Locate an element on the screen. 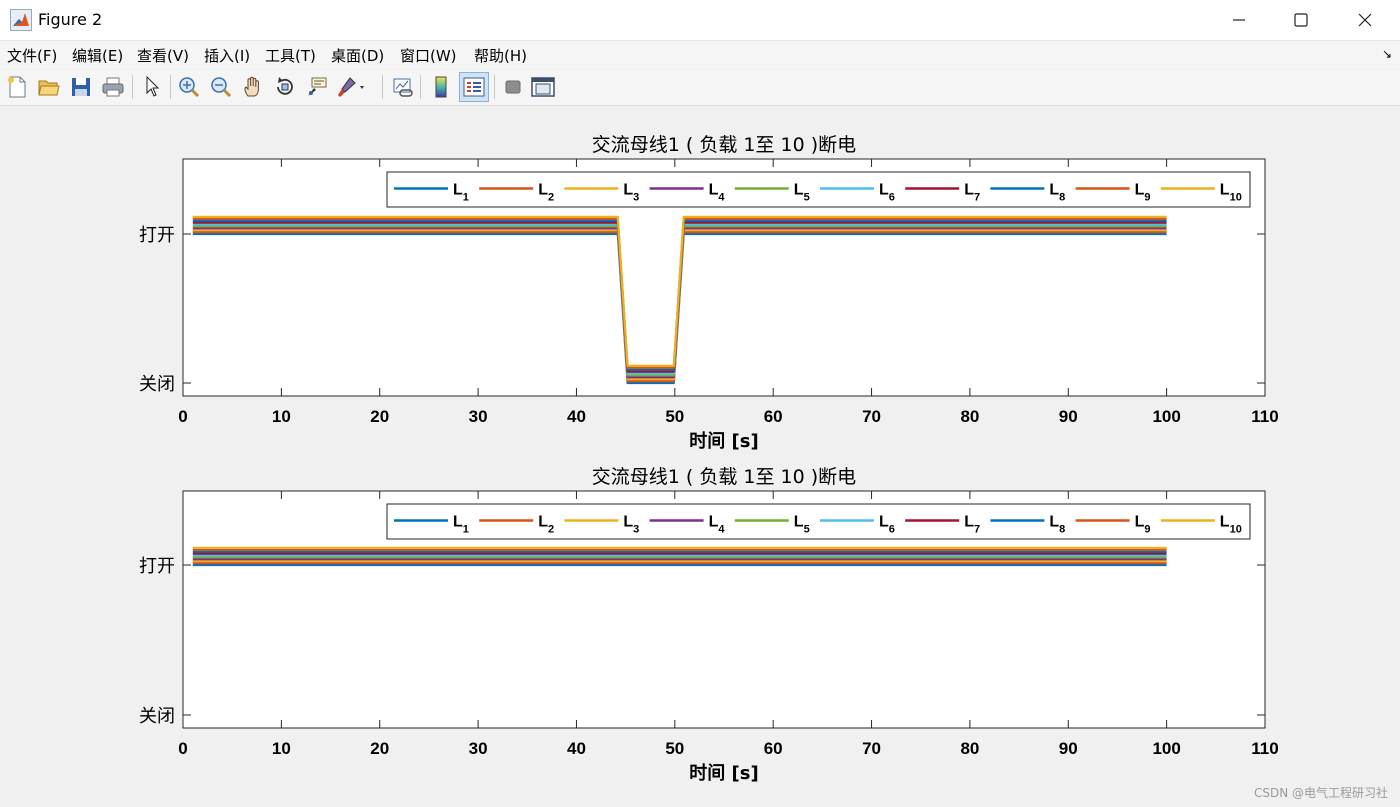 Image resolution: width=1400 pixels, height=807 pixels. save-button is located at coordinates (81, 87).